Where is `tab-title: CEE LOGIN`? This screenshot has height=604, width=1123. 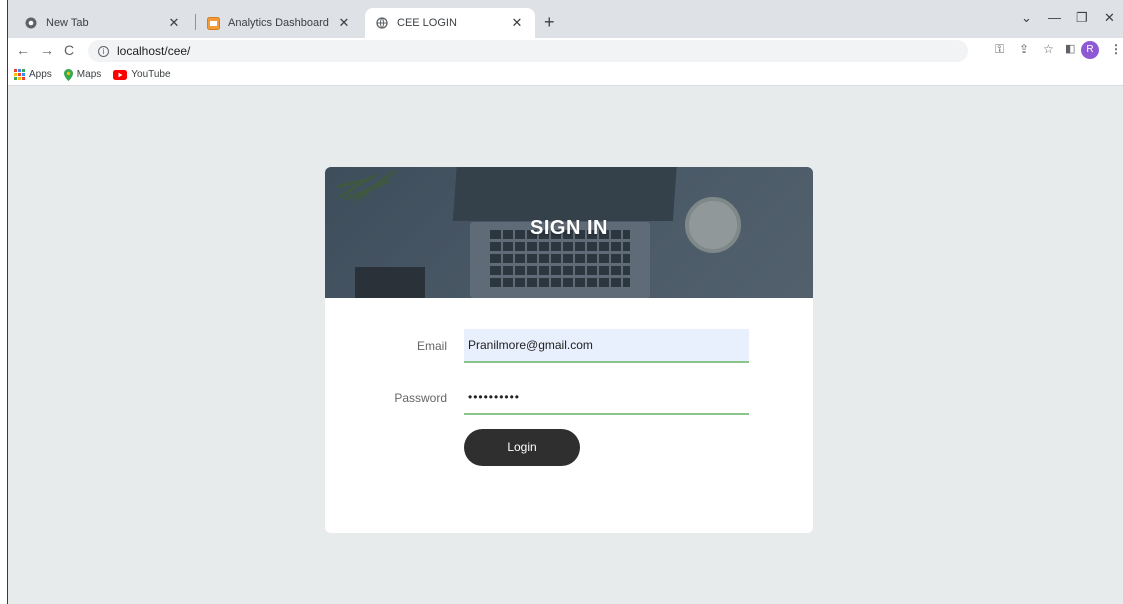 tab-title: CEE LOGIN is located at coordinates (427, 23).